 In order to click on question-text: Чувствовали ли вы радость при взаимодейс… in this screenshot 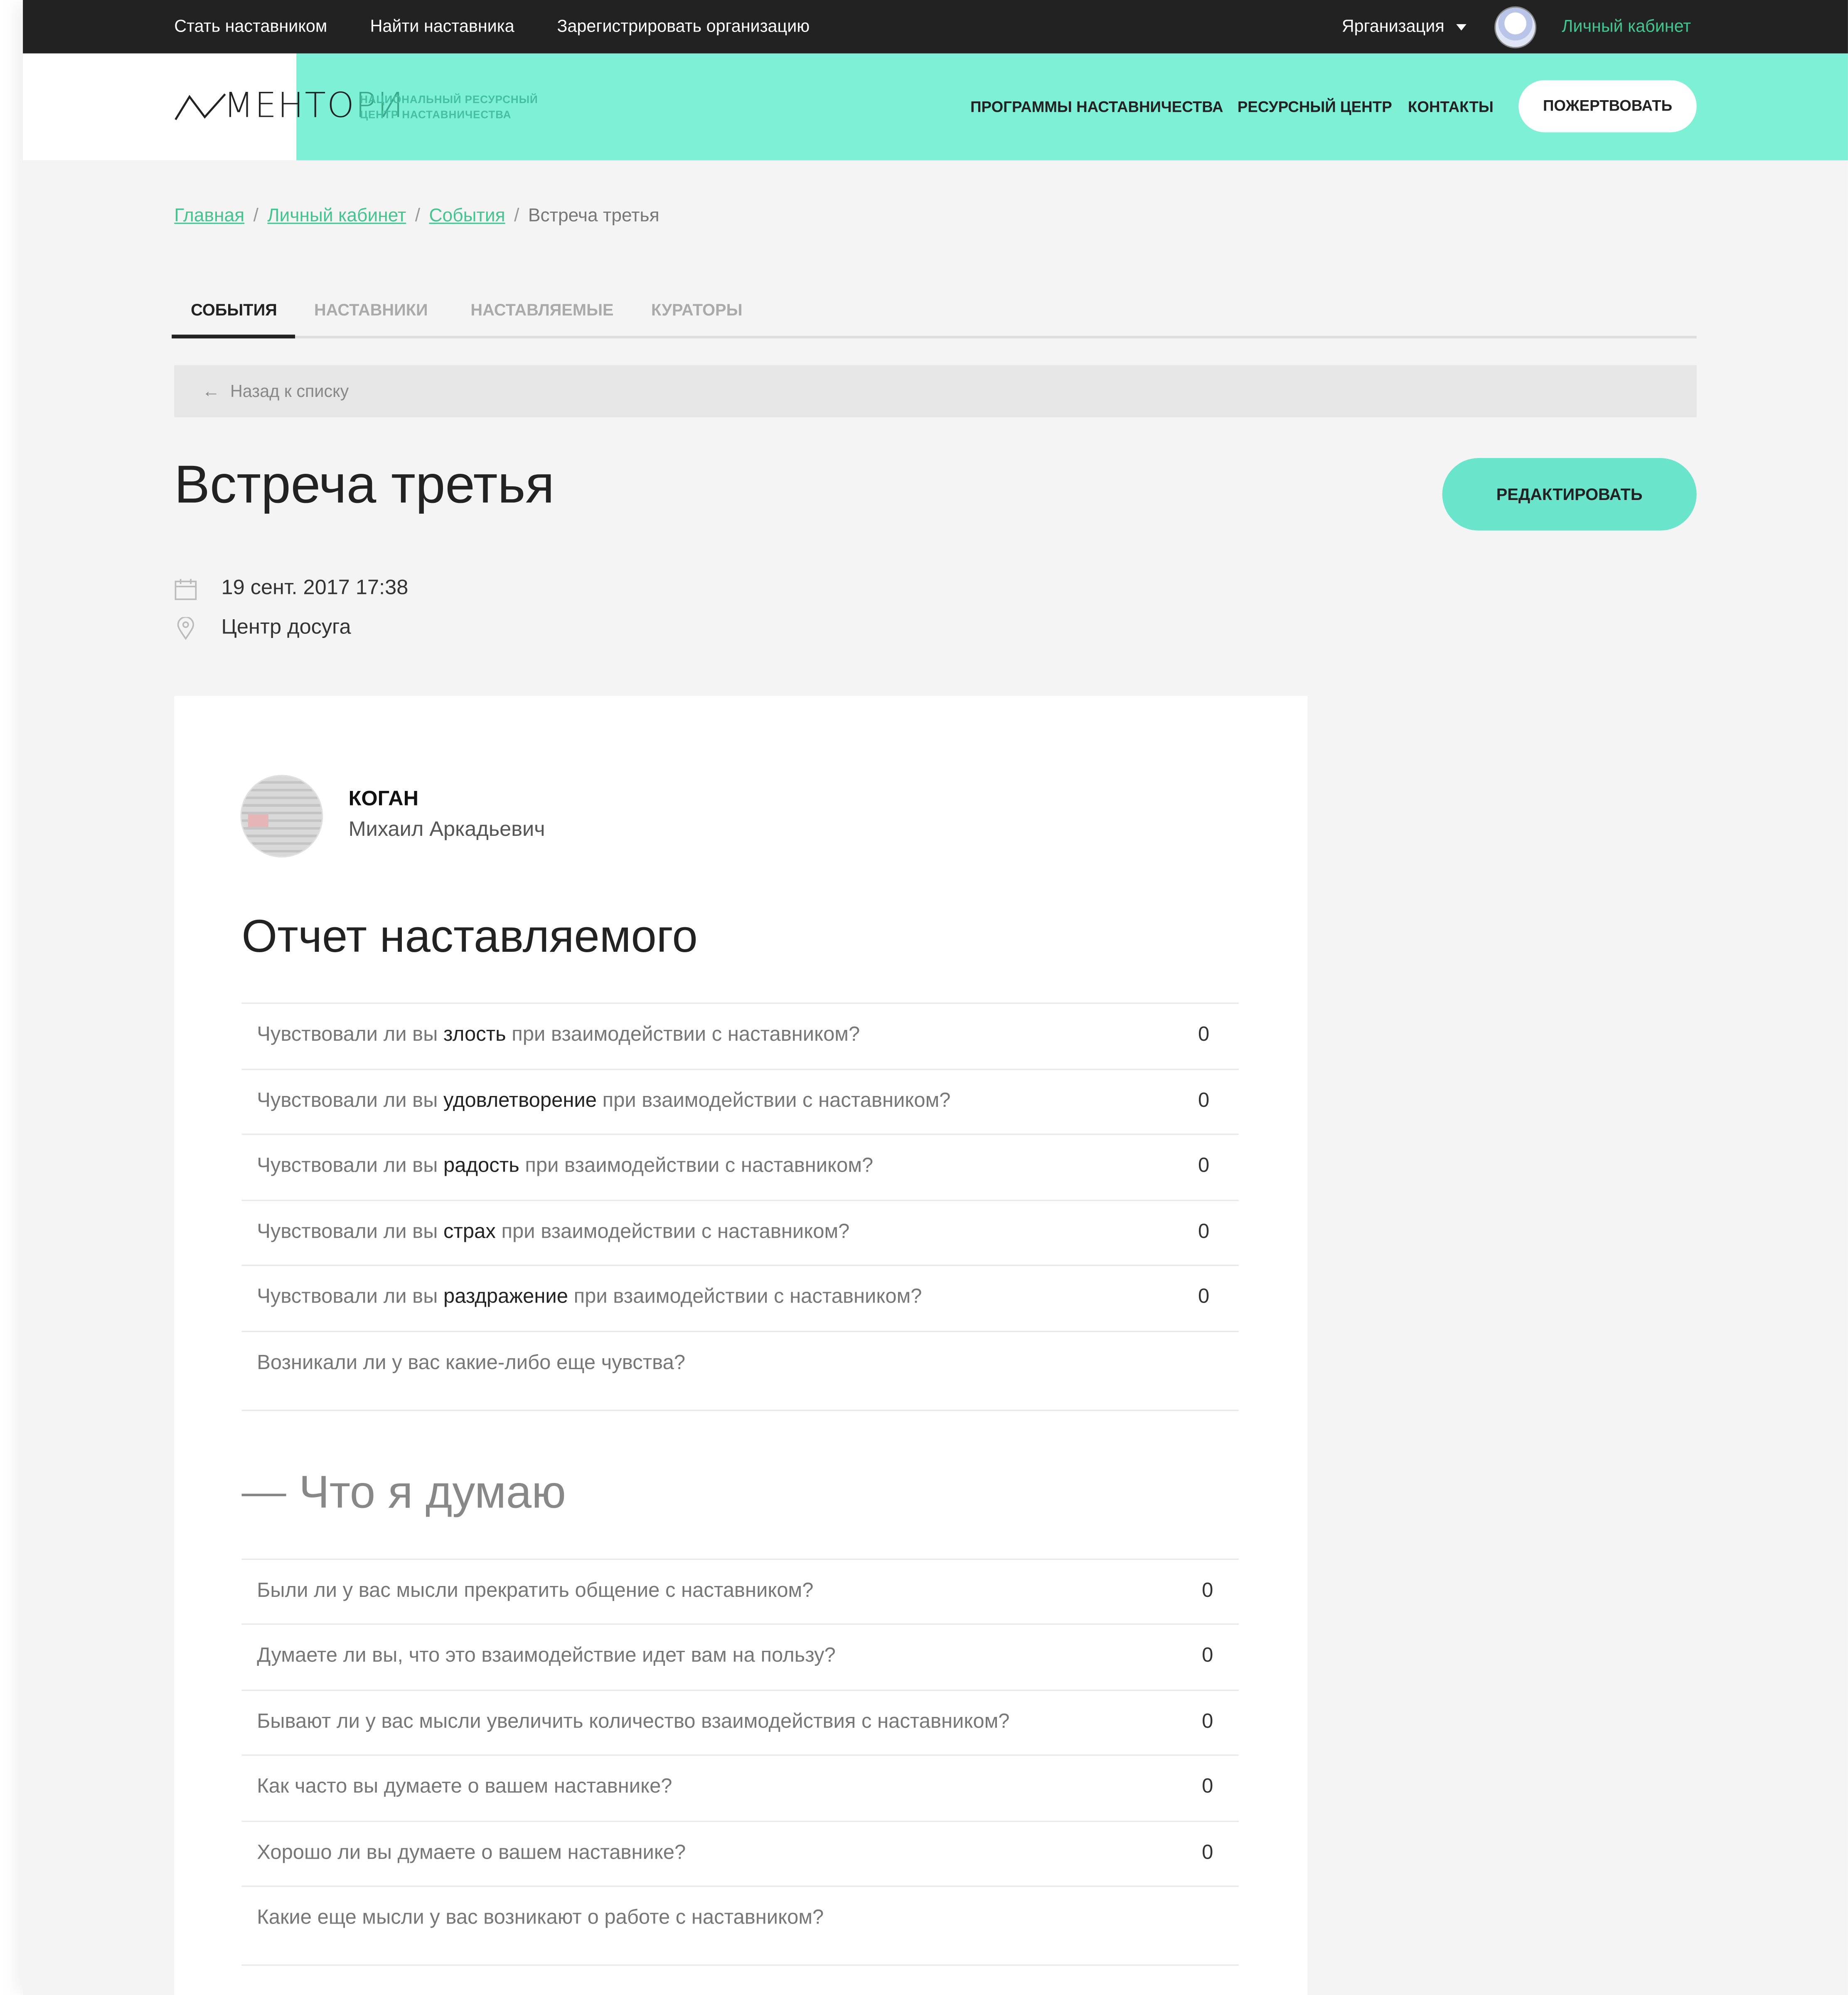, I will do `click(566, 1166)`.